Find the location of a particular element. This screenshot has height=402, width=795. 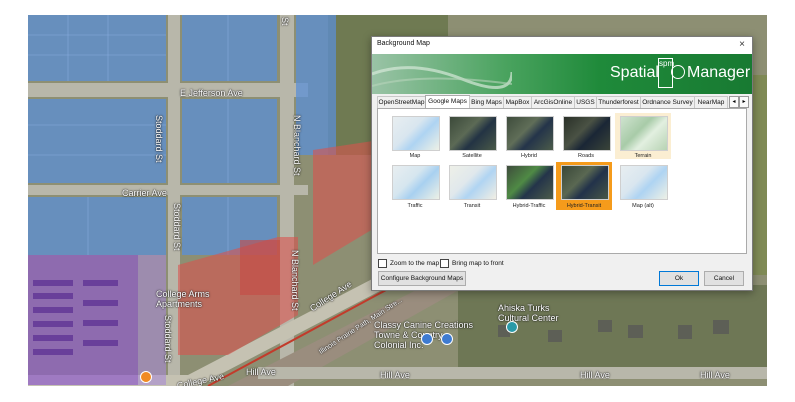

brand-word-spatial: Spatial is located at coordinates (634, 72).